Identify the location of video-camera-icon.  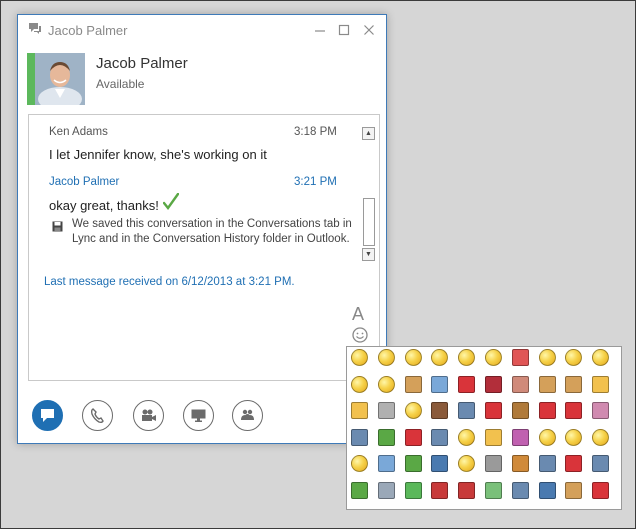
(149, 415).